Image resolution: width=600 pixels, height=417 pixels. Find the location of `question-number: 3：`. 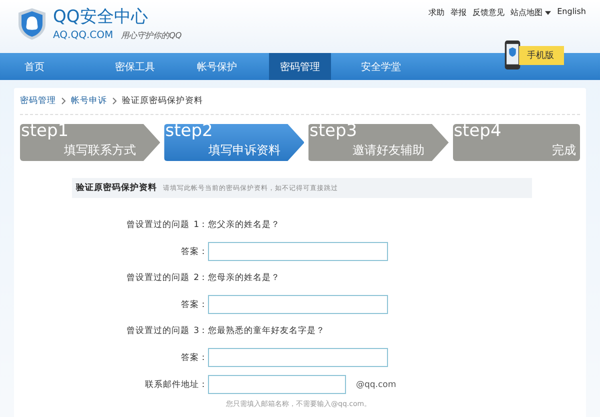

question-number: 3： is located at coordinates (201, 331).